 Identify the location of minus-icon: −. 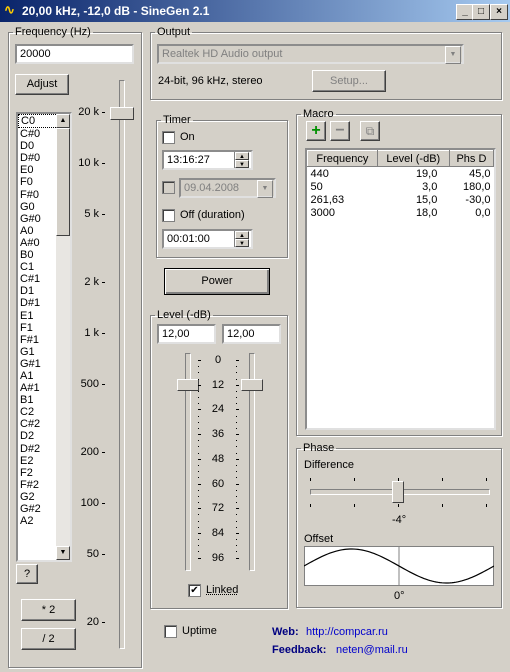
(340, 130).